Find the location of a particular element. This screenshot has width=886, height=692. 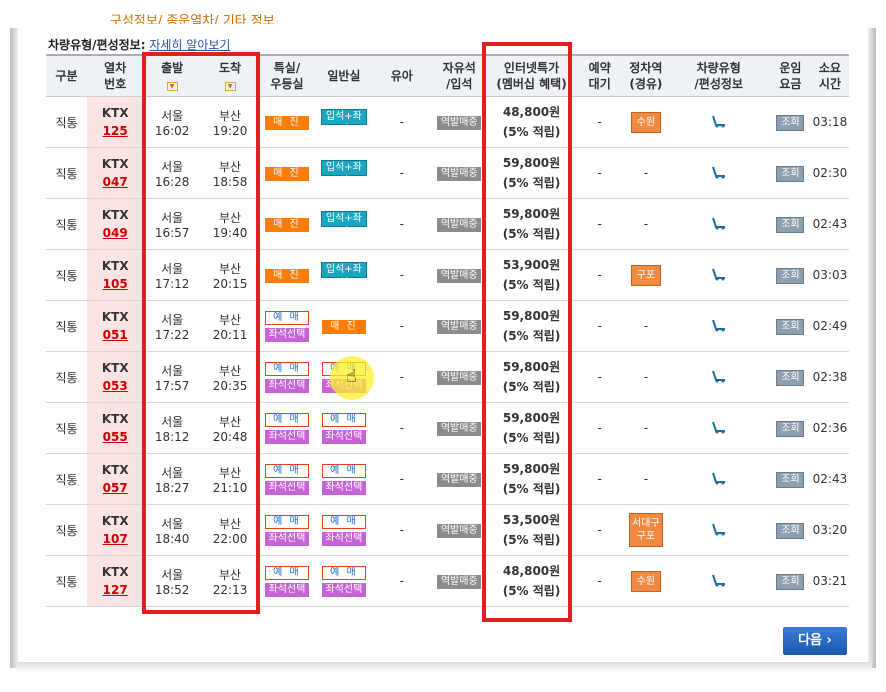

train-number-cell: KTX 049 is located at coordinates (115, 224).